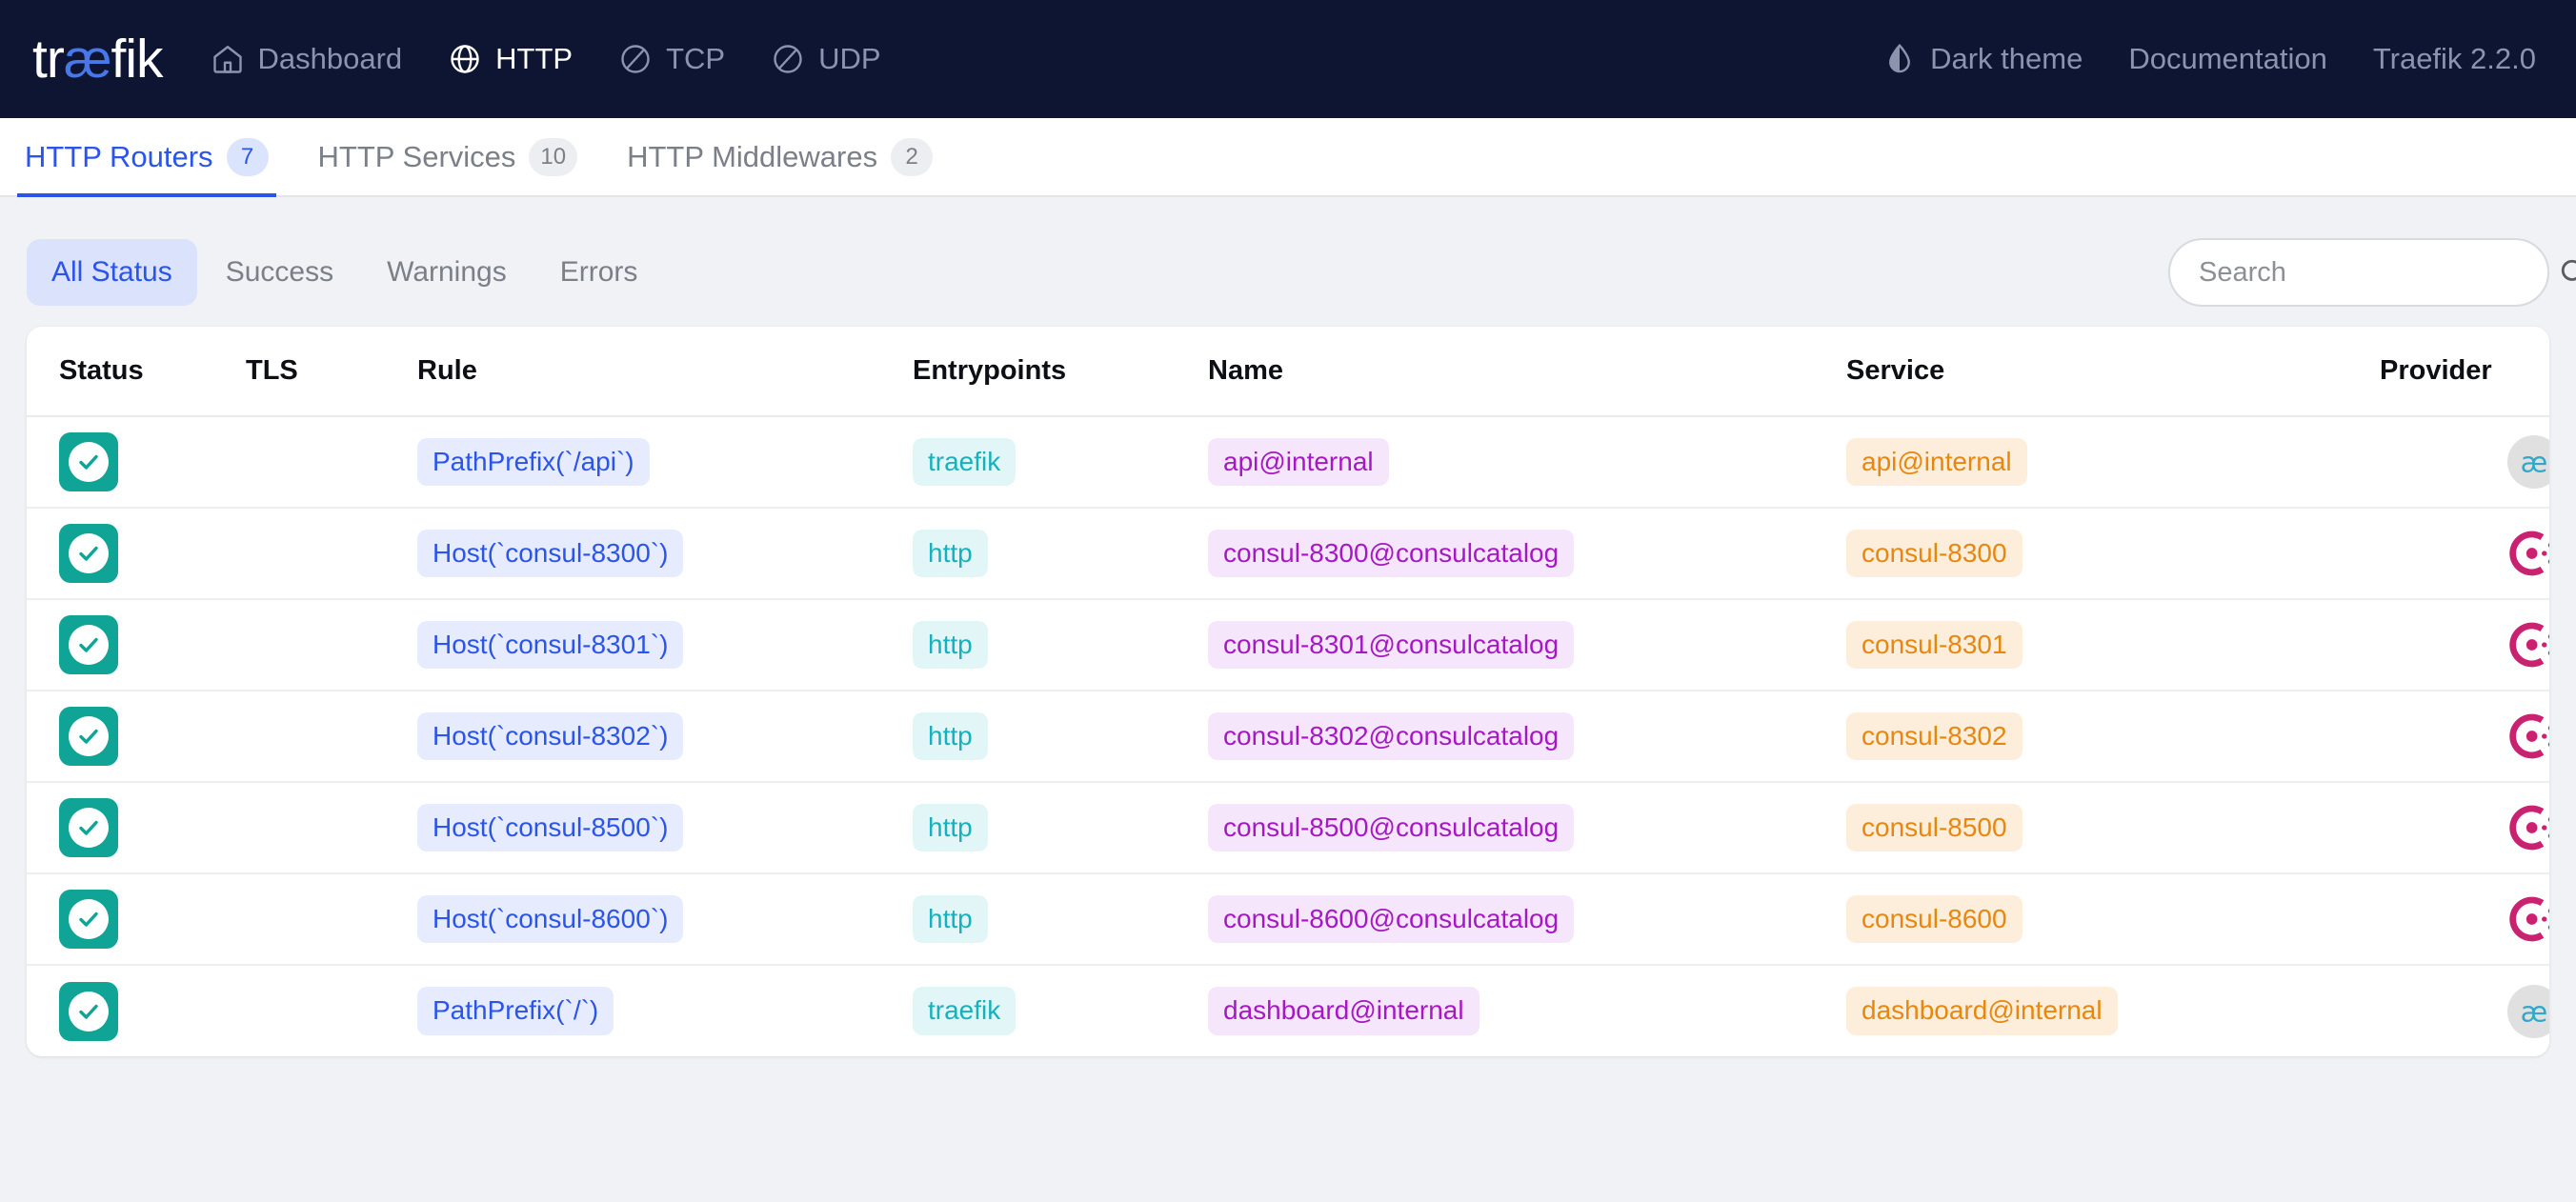 The image size is (2576, 1202). What do you see at coordinates (447, 272) in the screenshot?
I see `filter-warnings: Warnings` at bounding box center [447, 272].